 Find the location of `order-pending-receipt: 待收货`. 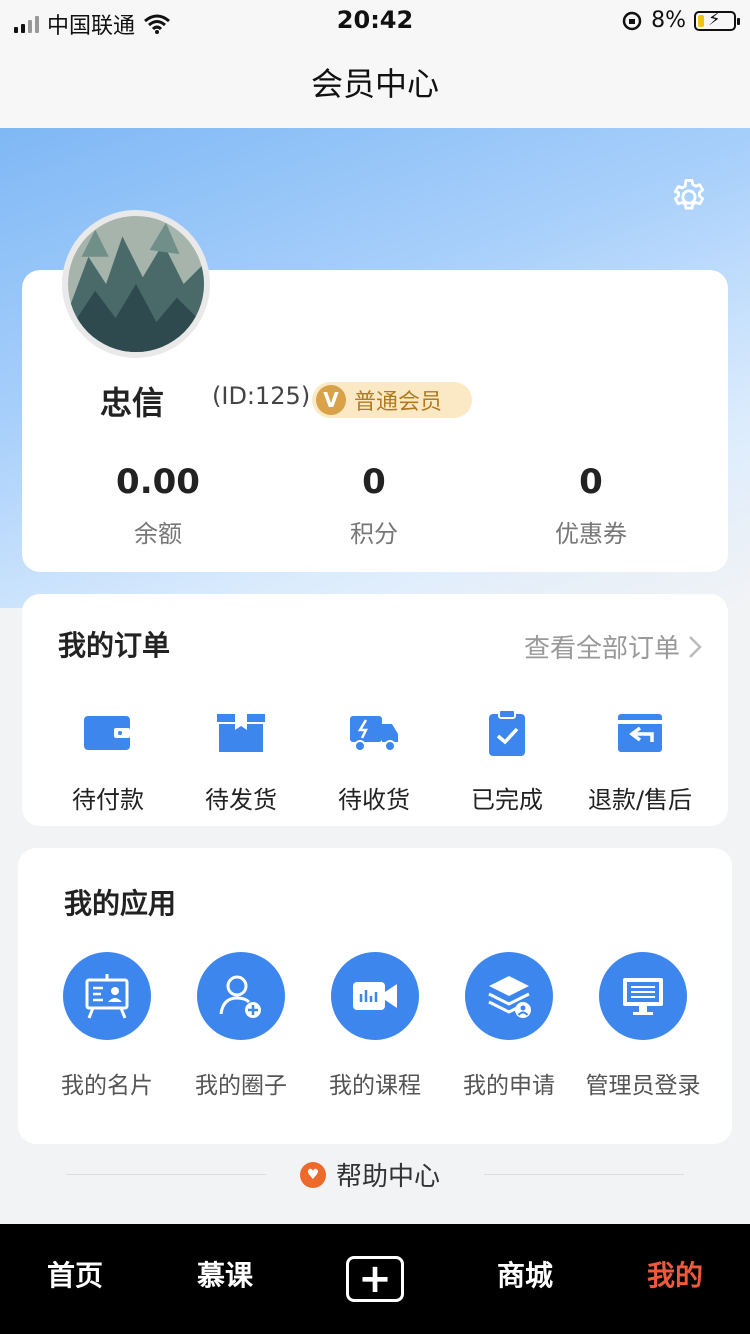

order-pending-receipt: 待收货 is located at coordinates (374, 760).